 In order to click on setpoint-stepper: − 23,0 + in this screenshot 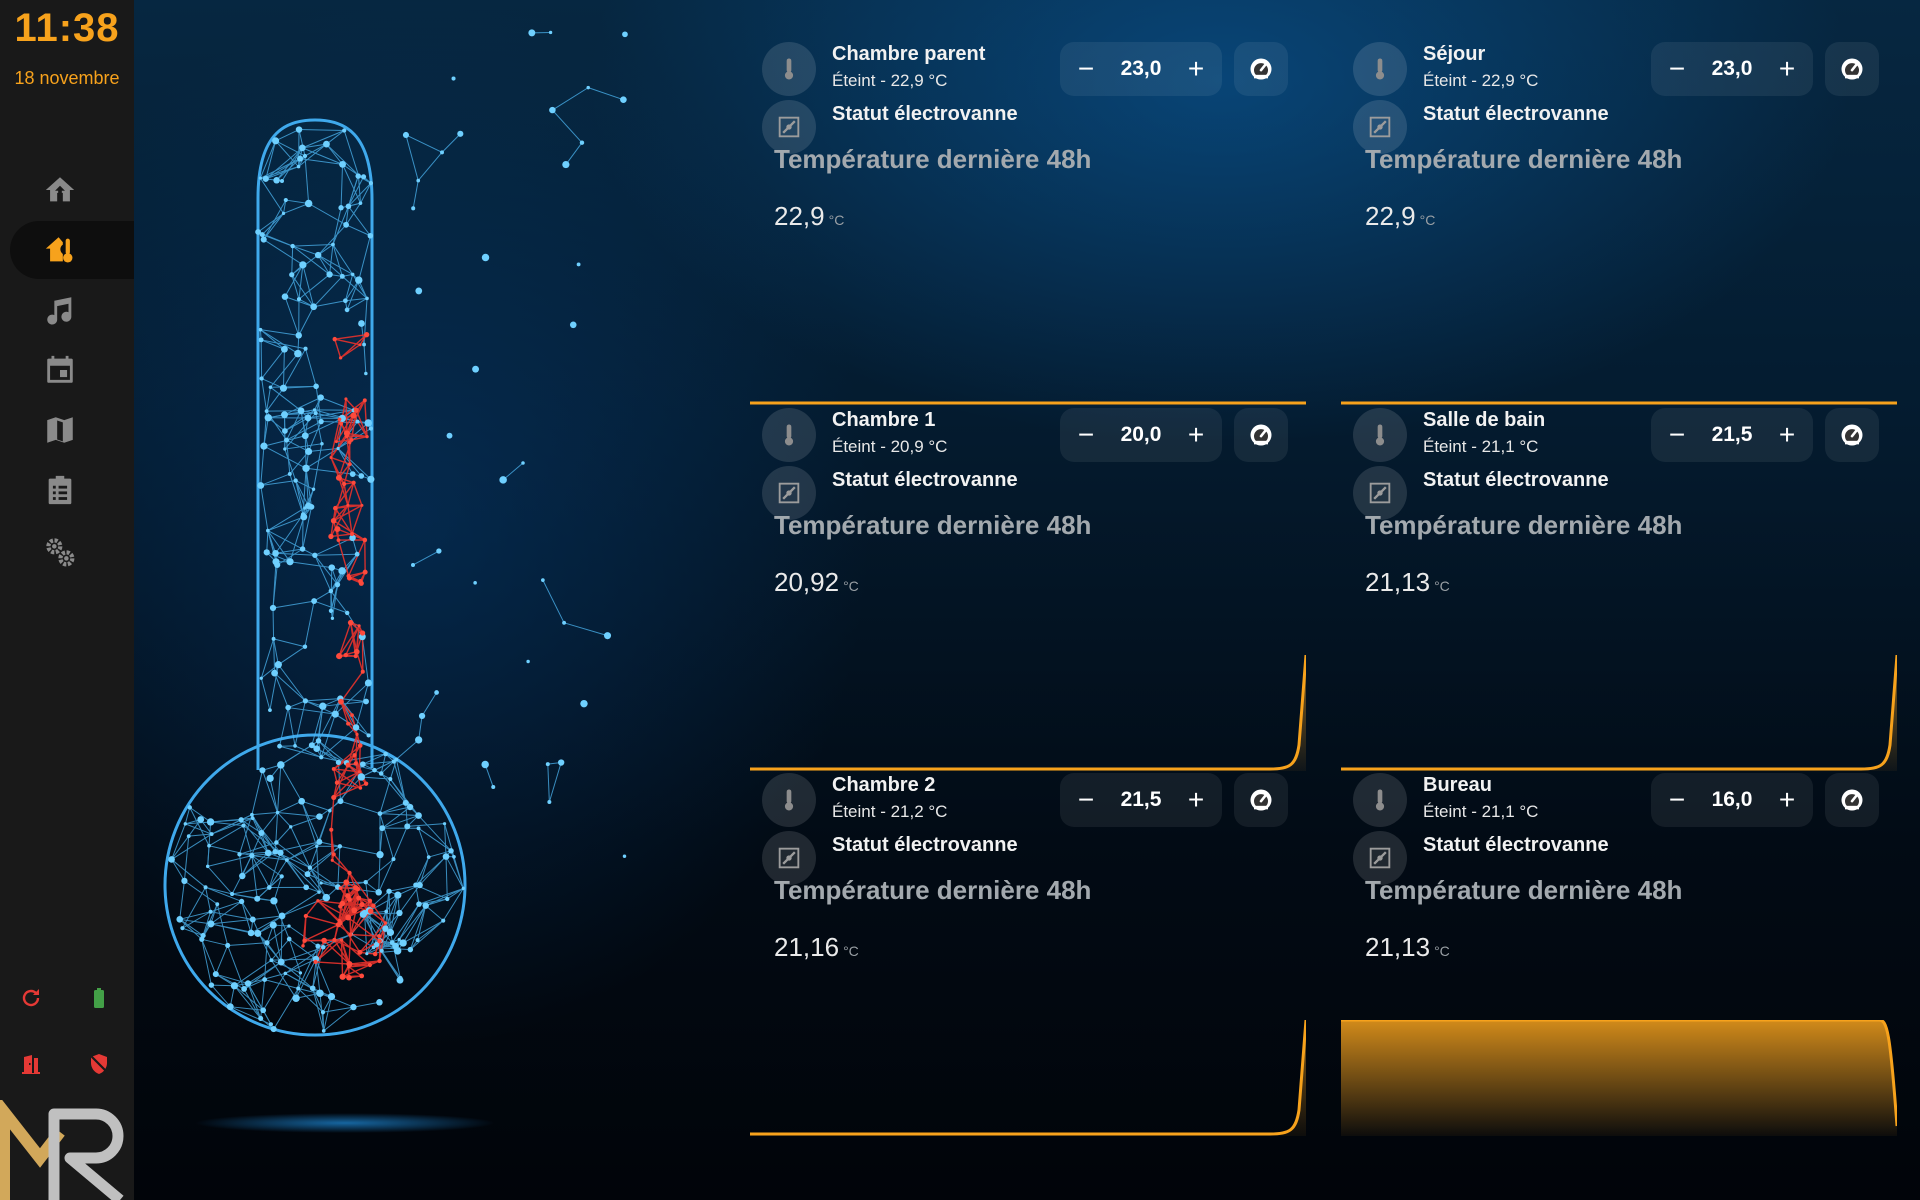, I will do `click(1141, 69)`.